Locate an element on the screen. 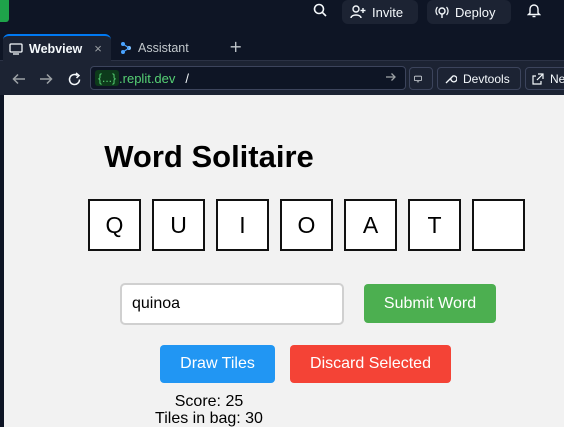 This screenshot has height=427, width=564. reload-icon is located at coordinates (74, 79).